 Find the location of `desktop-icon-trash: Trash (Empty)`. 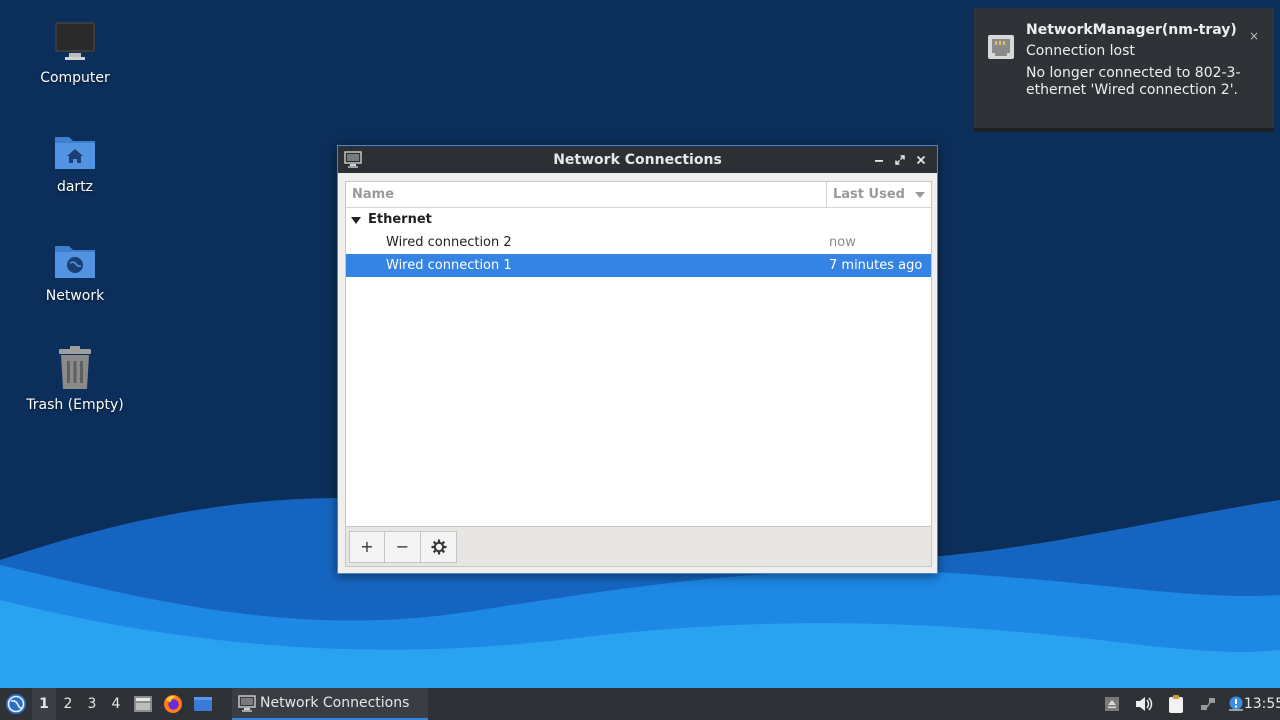

desktop-icon-trash: Trash (Empty) is located at coordinates (75, 379).